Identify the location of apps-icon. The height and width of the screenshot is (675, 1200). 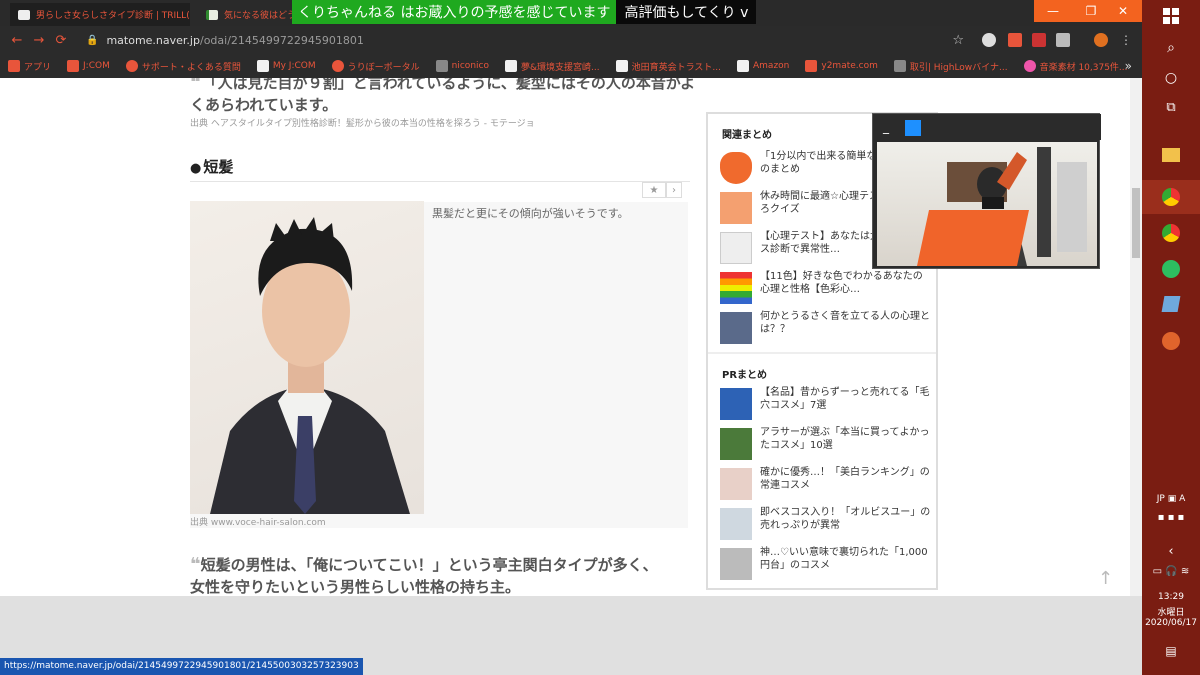
(14, 66).